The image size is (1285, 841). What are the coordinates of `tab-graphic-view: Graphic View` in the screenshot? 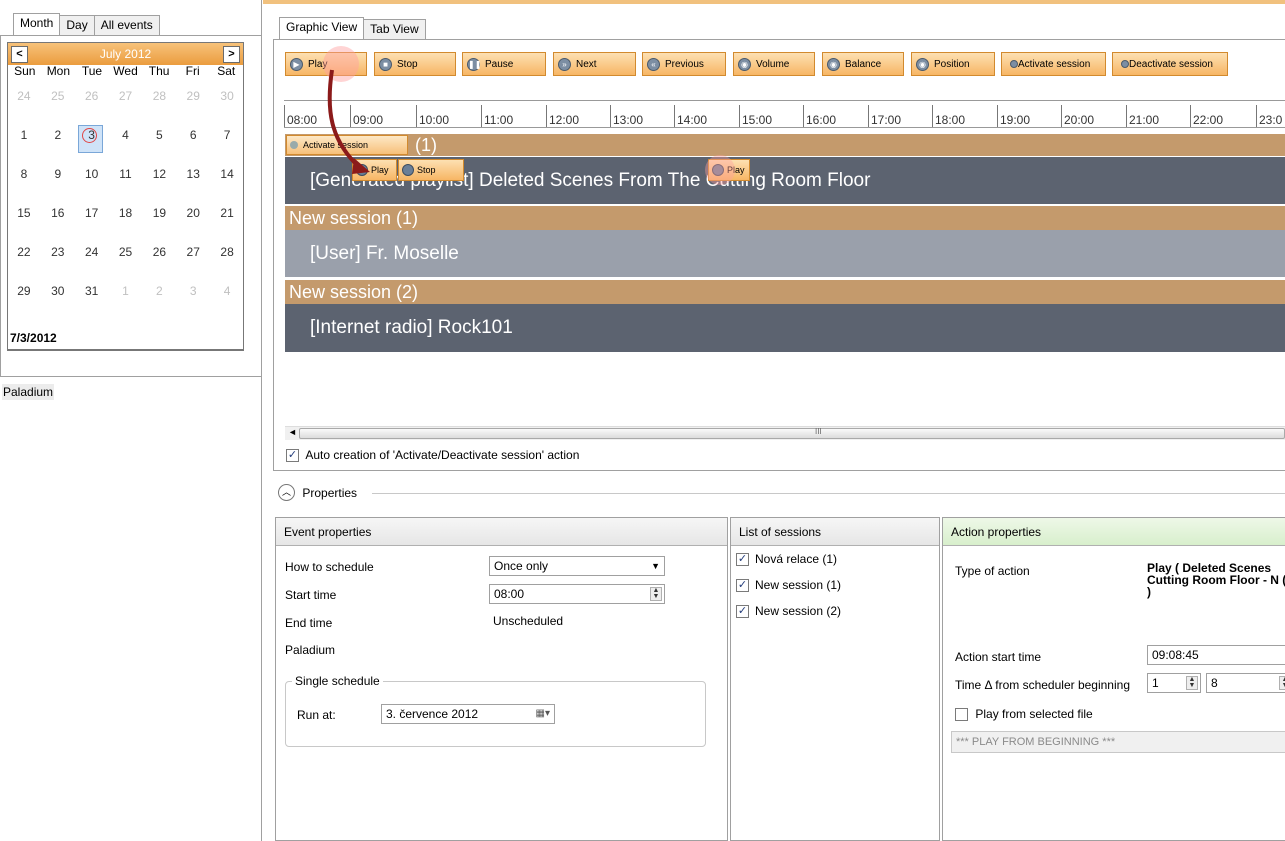 It's located at (322, 28).